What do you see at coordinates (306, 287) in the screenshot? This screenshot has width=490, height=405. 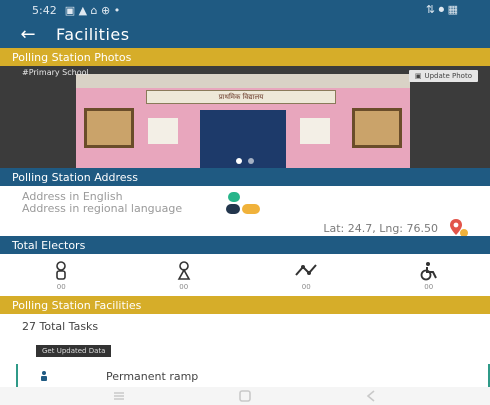 I see `elector-third-gender-count: 00` at bounding box center [306, 287].